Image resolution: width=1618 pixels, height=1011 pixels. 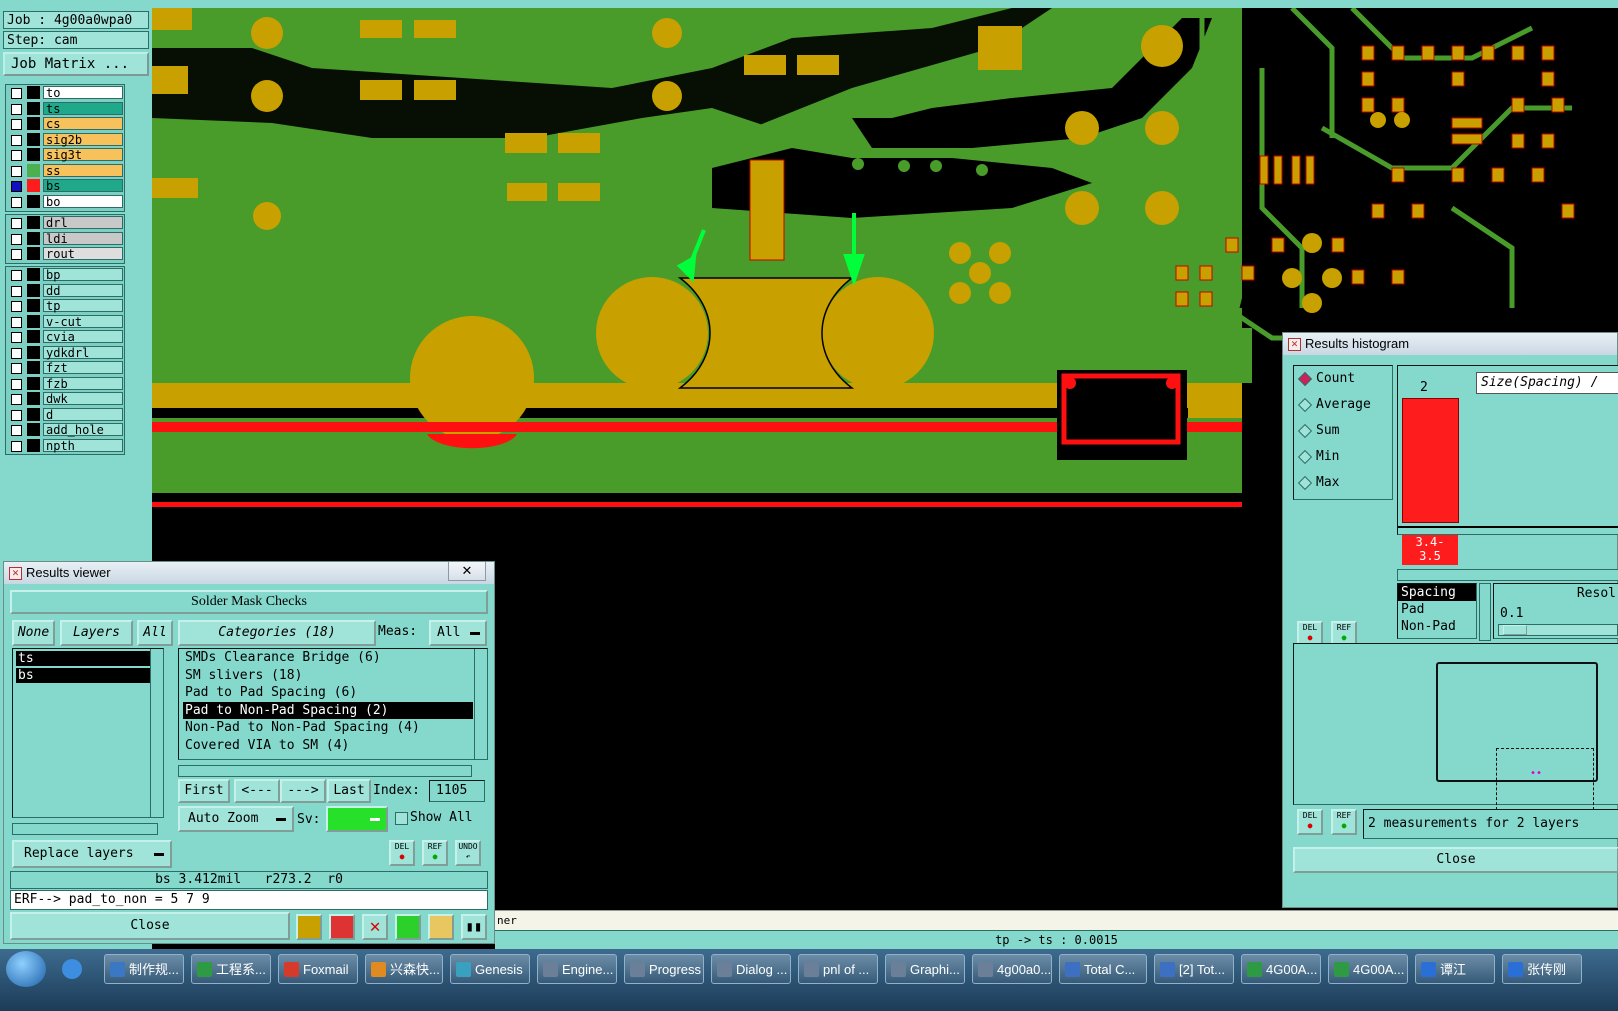 What do you see at coordinates (83, 139) in the screenshot?
I see `layer-name: sig2b` at bounding box center [83, 139].